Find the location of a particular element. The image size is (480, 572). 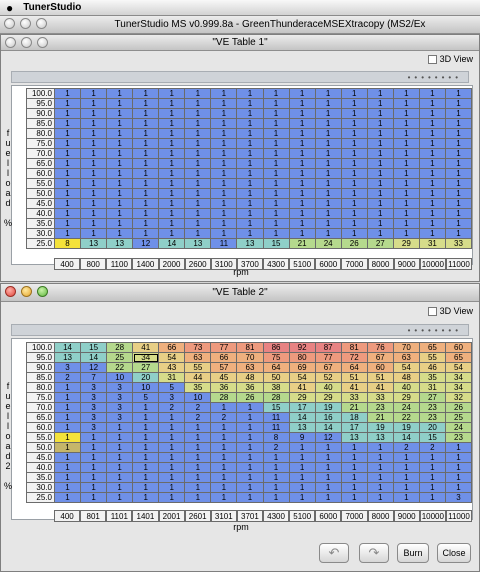

ve-cell: 31 is located at coordinates (432, 387).